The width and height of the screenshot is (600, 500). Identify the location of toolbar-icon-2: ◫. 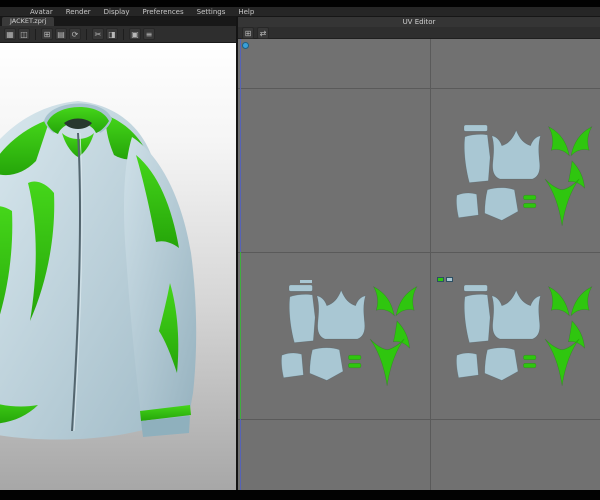
(24, 34).